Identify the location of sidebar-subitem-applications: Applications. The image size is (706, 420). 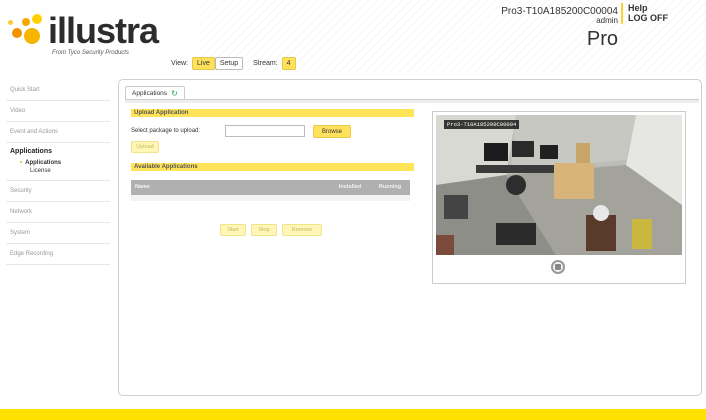
(58, 163).